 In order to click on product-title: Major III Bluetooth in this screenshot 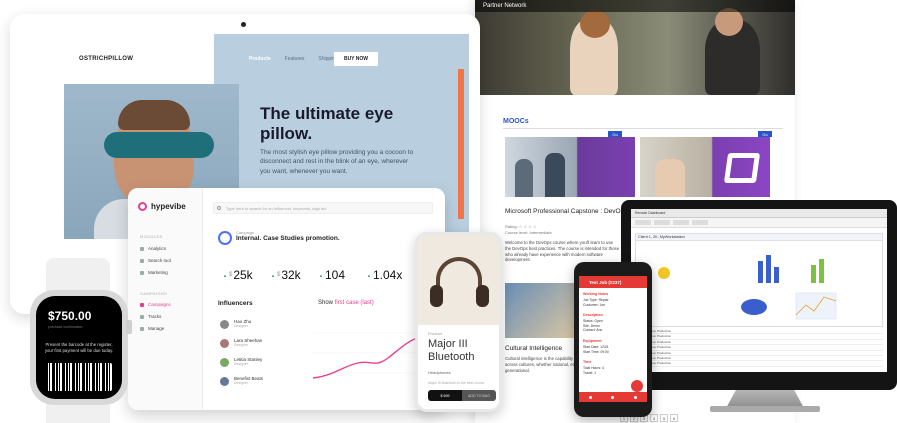, I will do `click(451, 350)`.